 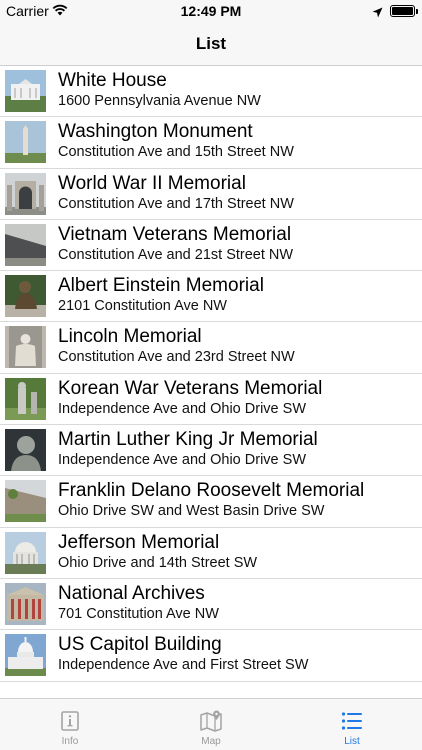 I want to click on status-bar: Carrier 12:49 PM, so click(x=211, y=11).